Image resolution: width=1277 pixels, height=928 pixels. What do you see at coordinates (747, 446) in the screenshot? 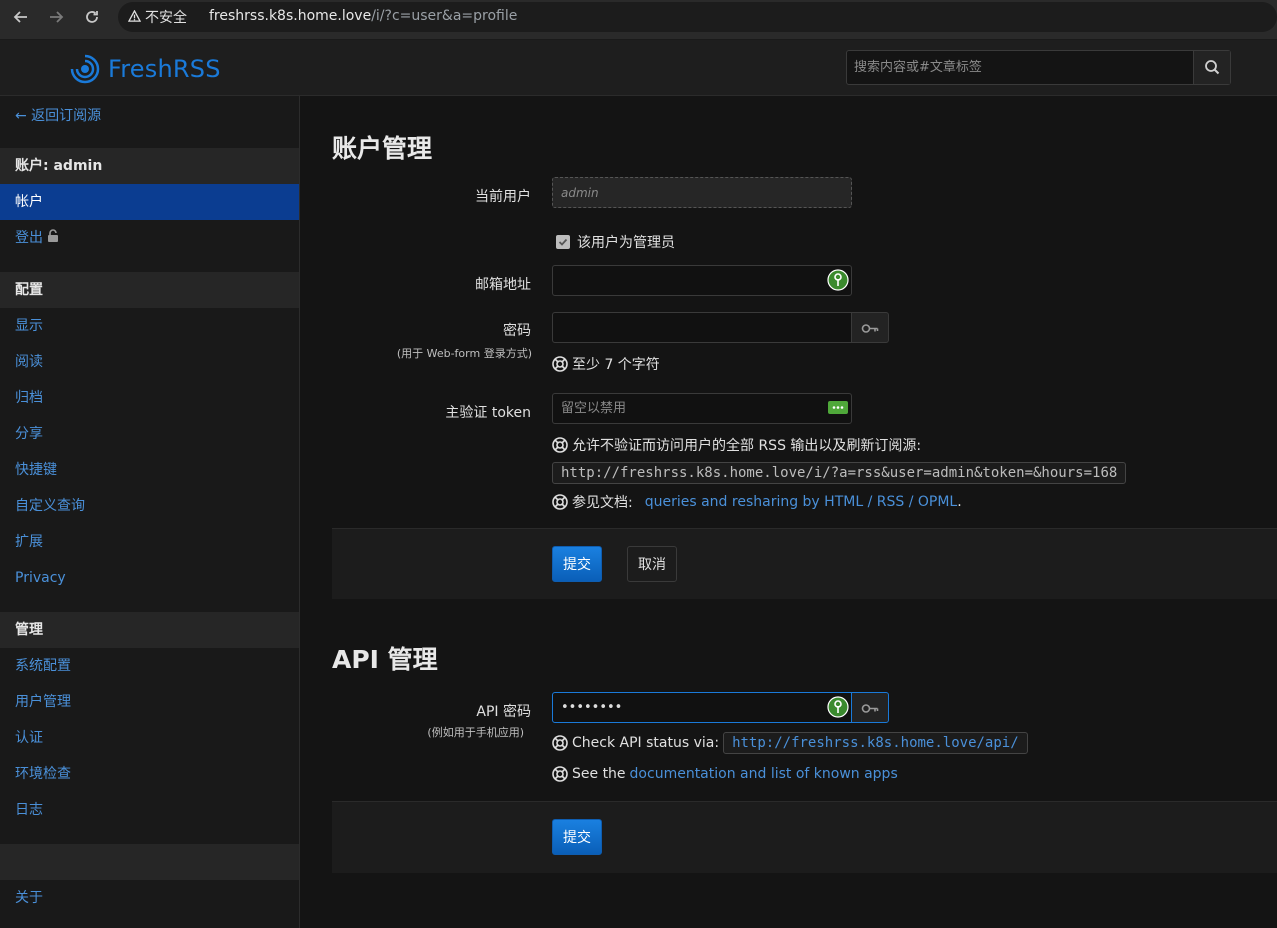
I see `token-help-text: 允许不验证而访问用户的全部 RSS 输出以及刷新订阅源:` at bounding box center [747, 446].